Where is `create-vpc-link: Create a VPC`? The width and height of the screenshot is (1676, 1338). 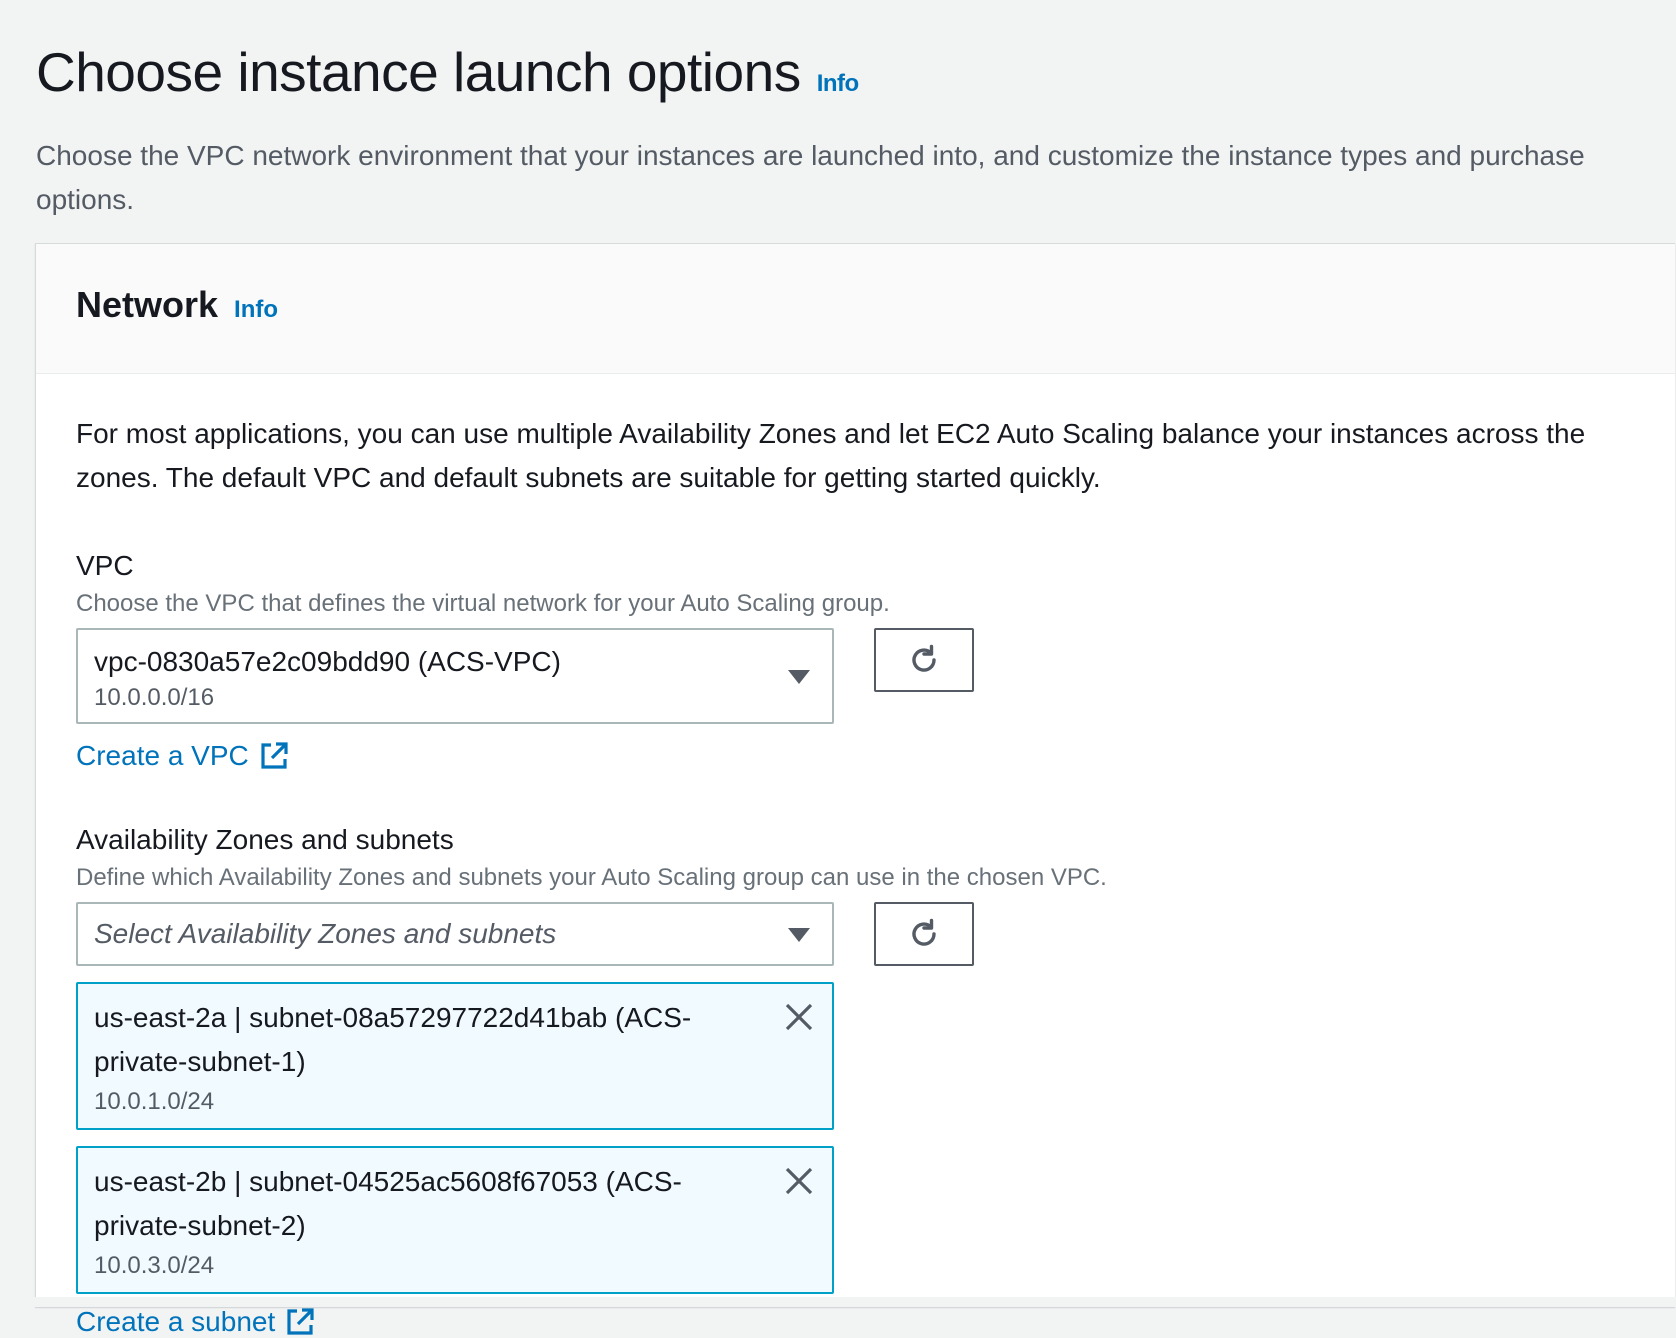
create-vpc-link: Create a VPC is located at coordinates (182, 756).